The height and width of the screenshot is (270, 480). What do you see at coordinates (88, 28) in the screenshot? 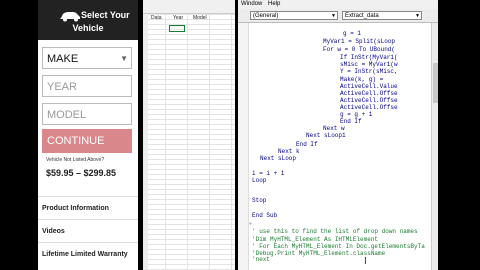
I see `select-vehicle-title-line2: Vehicle` at bounding box center [88, 28].